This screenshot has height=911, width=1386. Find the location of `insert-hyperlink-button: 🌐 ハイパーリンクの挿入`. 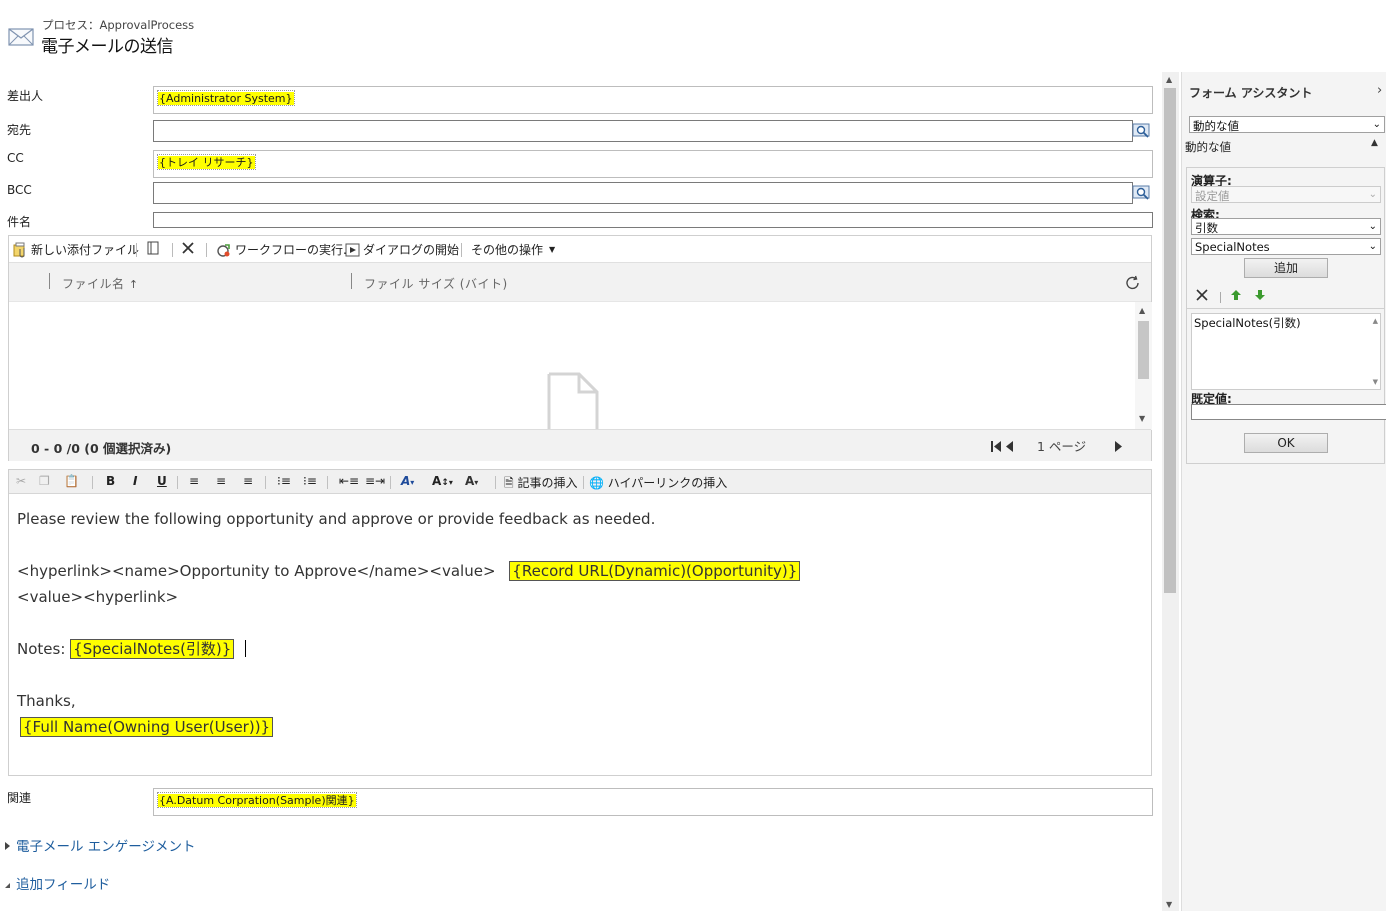

insert-hyperlink-button: 🌐 ハイパーリンクの挿入 is located at coordinates (658, 482).